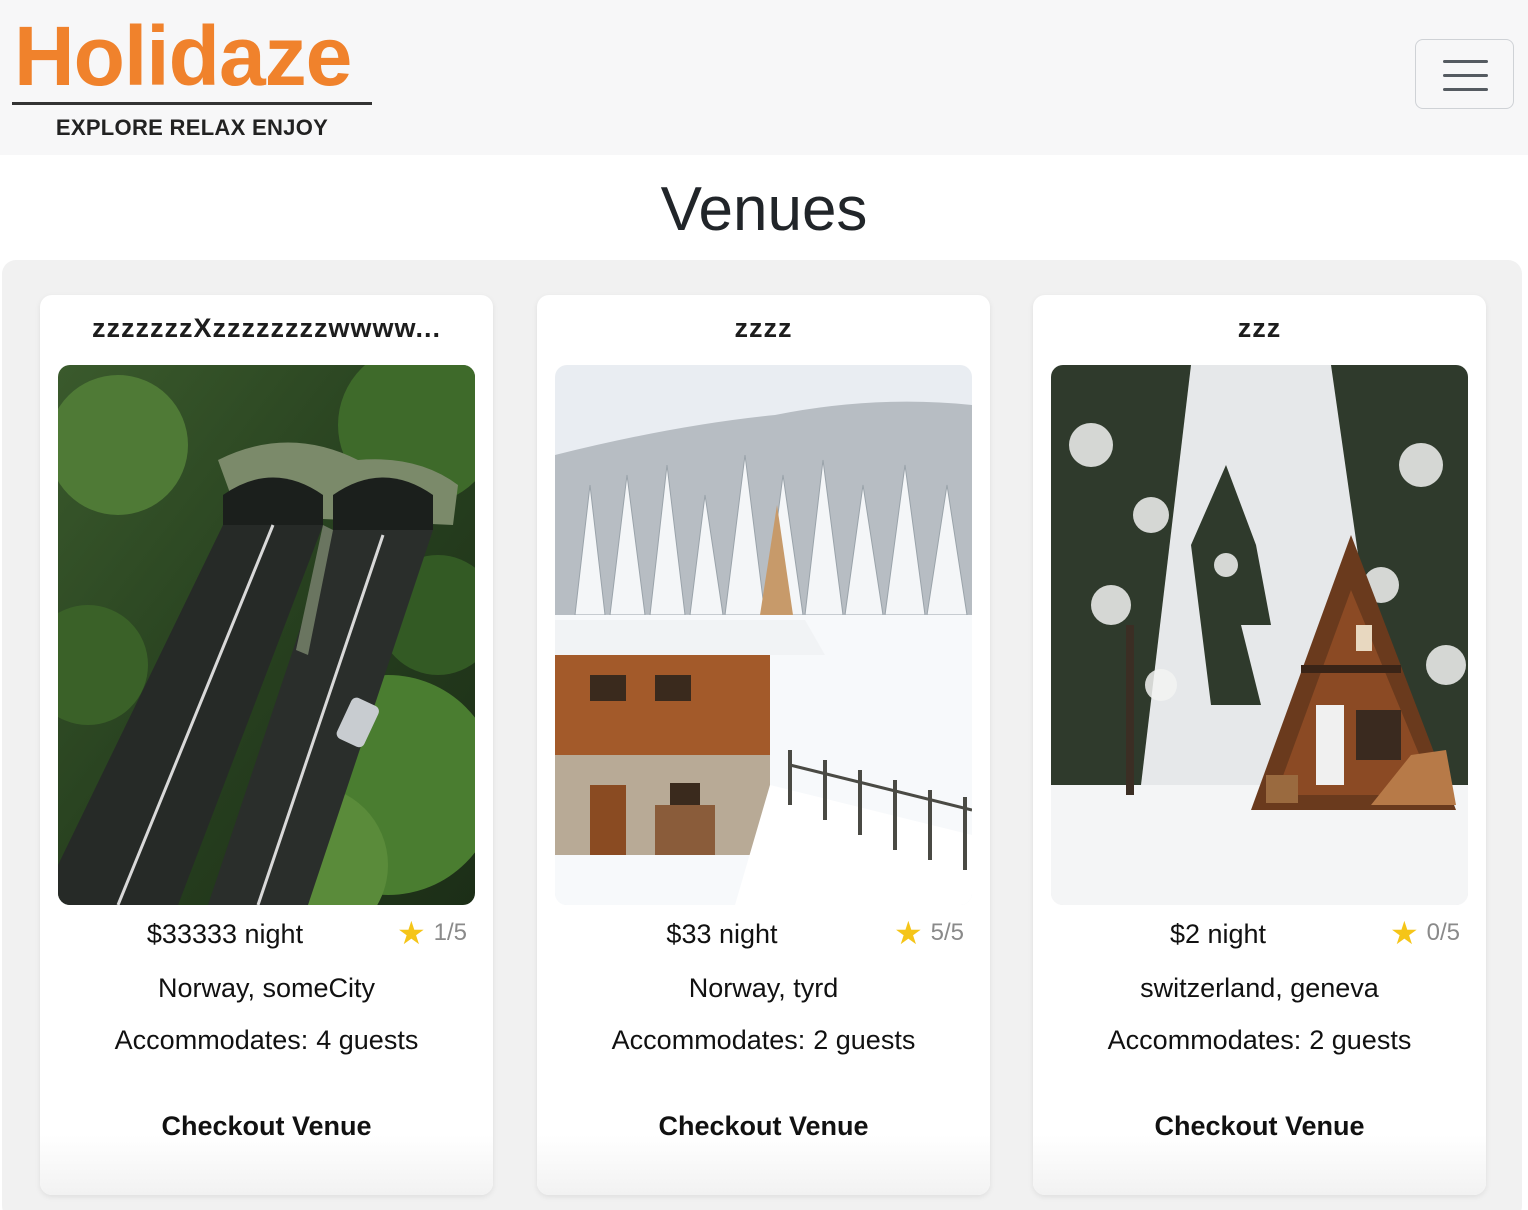 The image size is (1528, 1210). I want to click on price-amount: $2, so click(1184, 934).